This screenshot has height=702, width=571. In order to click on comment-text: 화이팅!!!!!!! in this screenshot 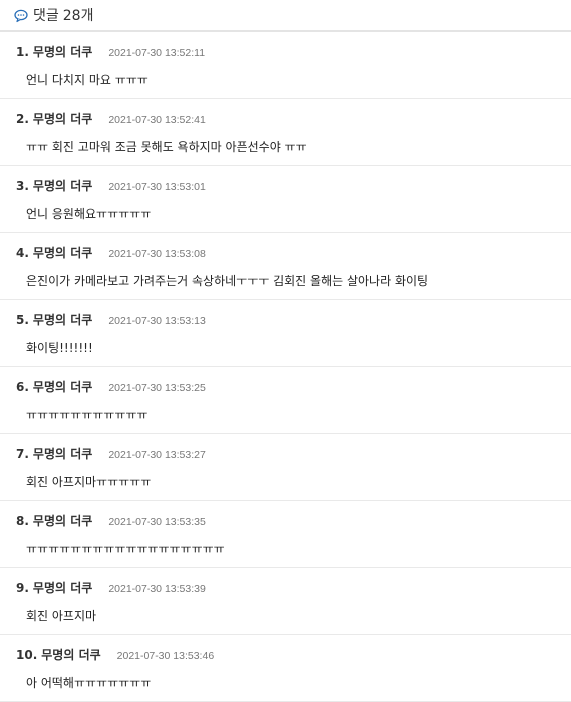, I will do `click(59, 348)`.